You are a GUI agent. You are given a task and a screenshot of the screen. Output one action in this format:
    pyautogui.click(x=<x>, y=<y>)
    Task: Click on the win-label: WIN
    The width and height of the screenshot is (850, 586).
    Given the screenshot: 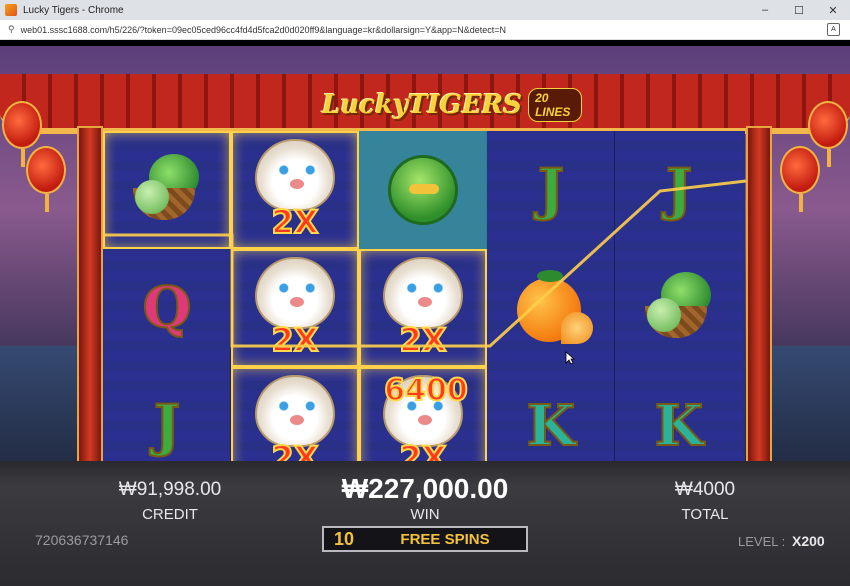 What is the action you would take?
    pyautogui.click(x=425, y=514)
    